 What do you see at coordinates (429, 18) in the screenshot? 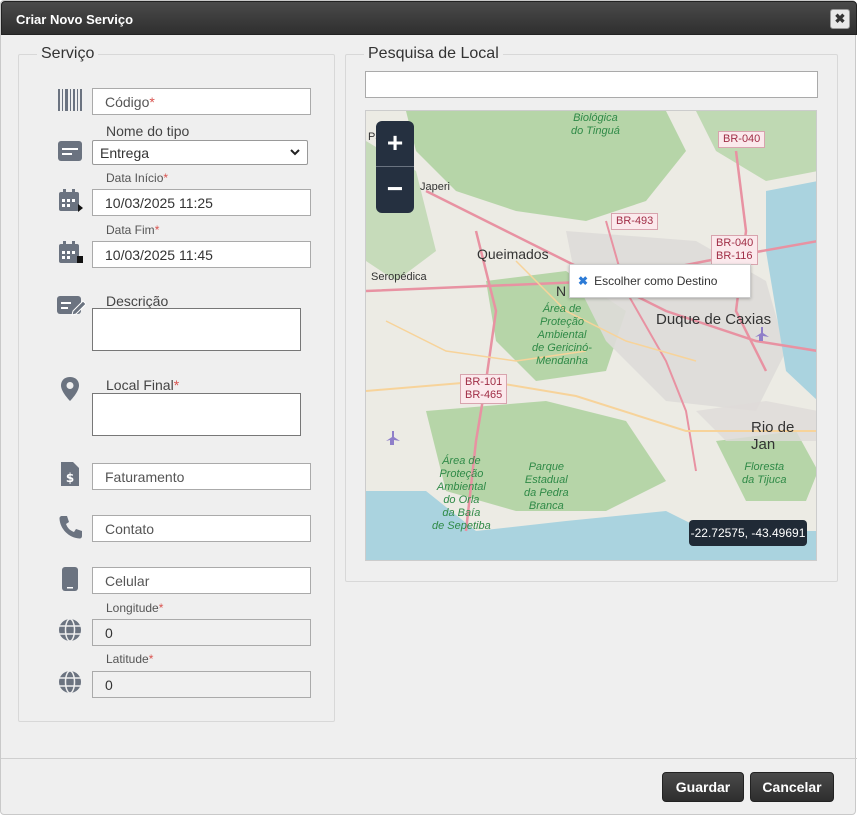
I see `dialog-titlebar: Criar Novo Serviço ✖` at bounding box center [429, 18].